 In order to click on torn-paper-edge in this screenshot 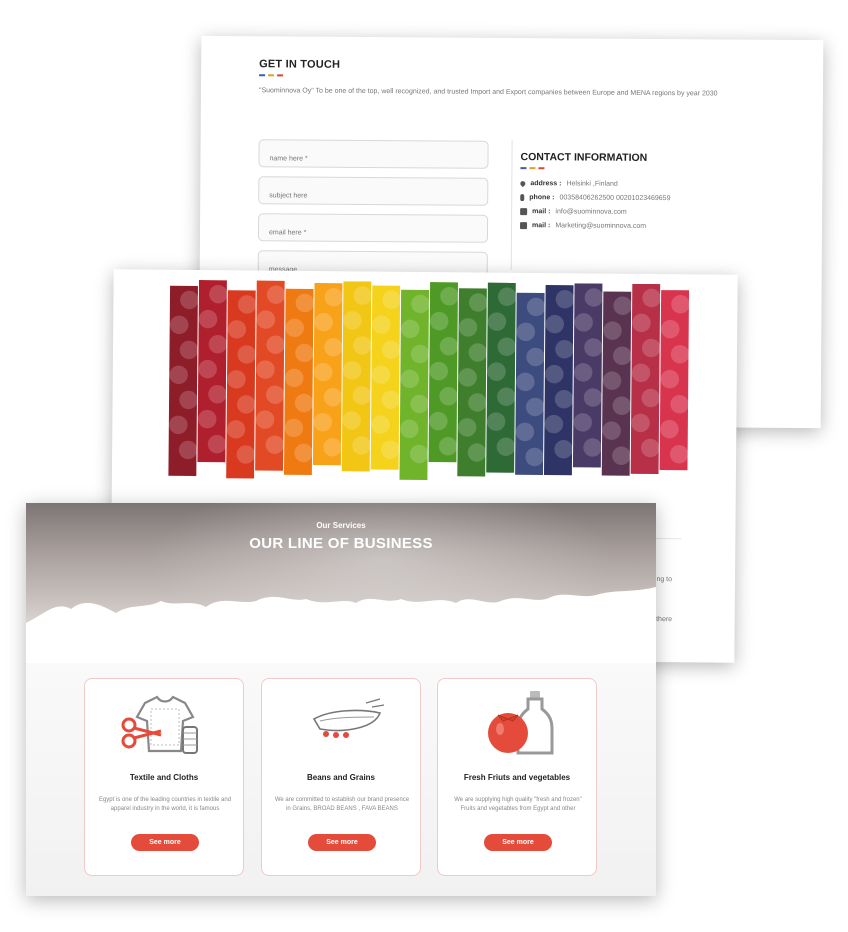, I will do `click(341, 625)`.